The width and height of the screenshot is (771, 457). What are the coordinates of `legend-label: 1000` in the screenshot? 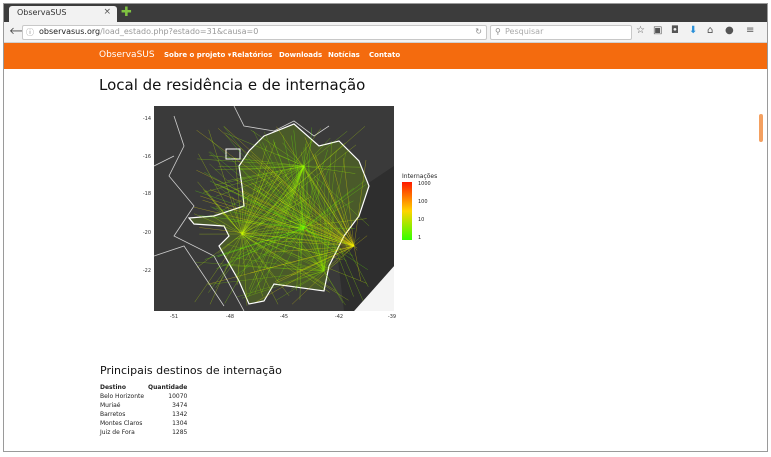 It's located at (424, 184).